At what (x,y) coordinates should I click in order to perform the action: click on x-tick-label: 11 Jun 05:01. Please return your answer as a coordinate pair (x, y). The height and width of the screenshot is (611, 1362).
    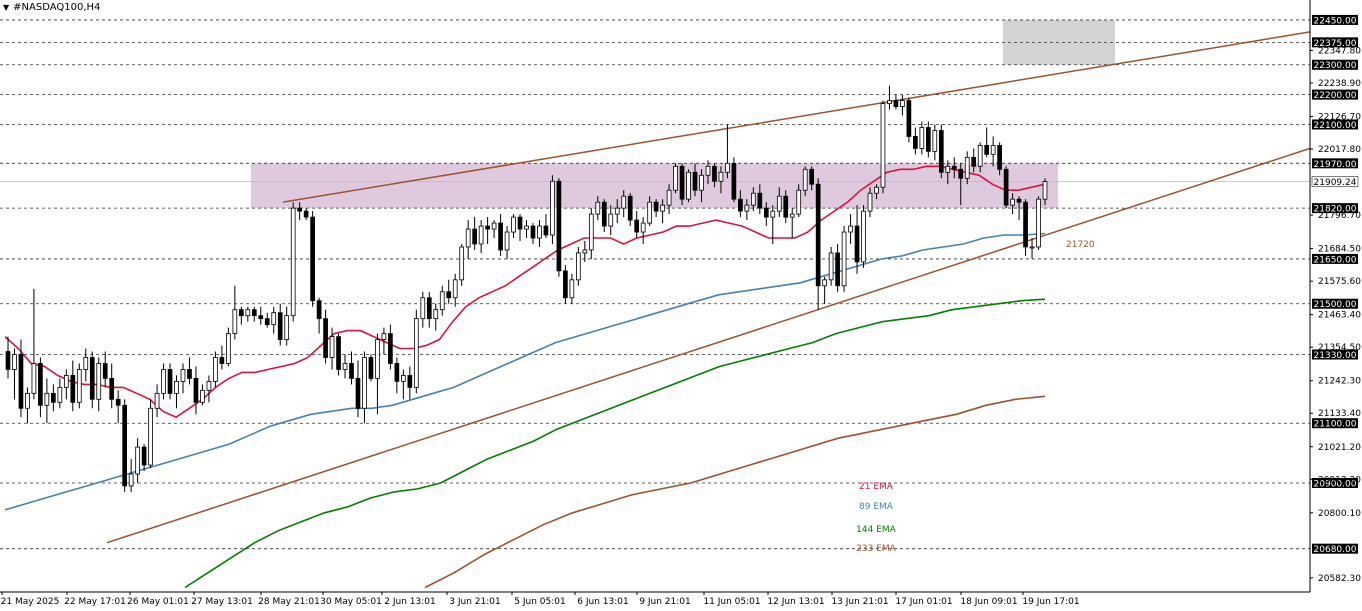
    Looking at the image, I should click on (731, 602).